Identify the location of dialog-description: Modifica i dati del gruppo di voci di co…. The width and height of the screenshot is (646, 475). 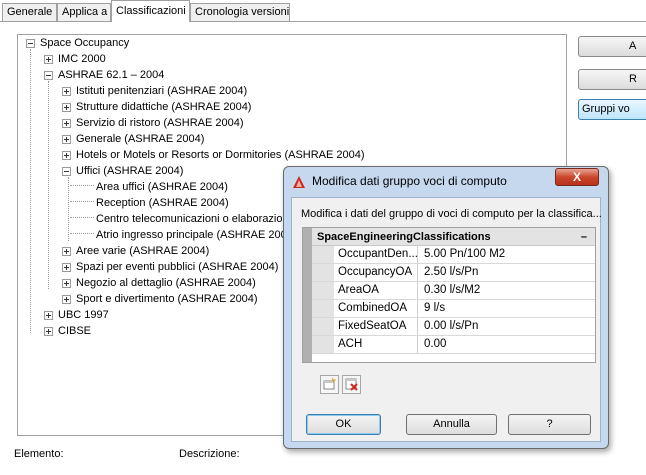
(451, 214).